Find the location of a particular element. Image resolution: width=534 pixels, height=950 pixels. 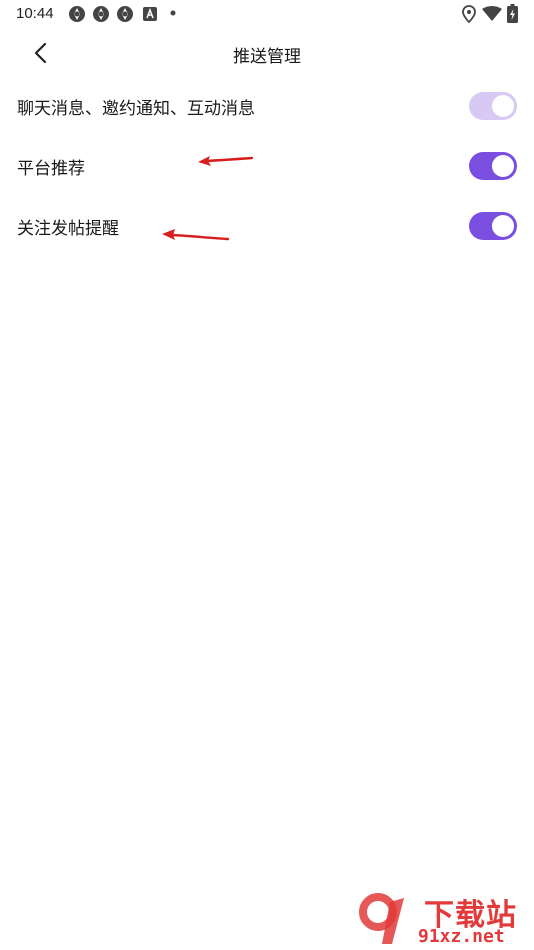

setting-label: 聊天消息、邀约通知、互动消息 is located at coordinates (136, 109).